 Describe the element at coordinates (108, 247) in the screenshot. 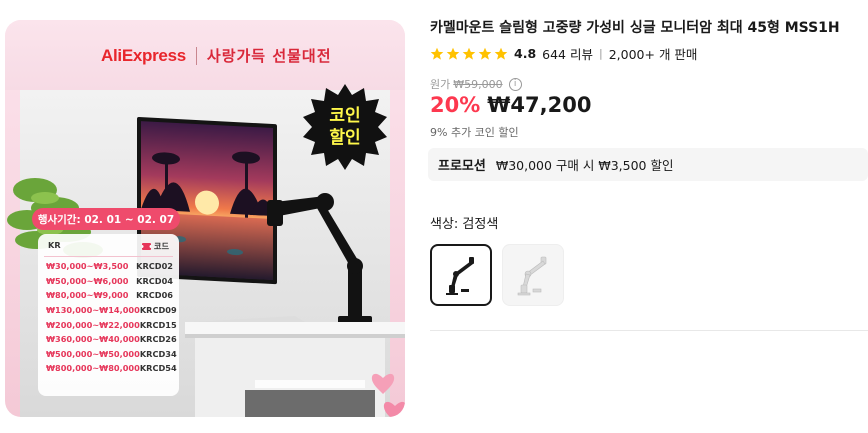

I see `code-table-header: KR 코드` at that location.